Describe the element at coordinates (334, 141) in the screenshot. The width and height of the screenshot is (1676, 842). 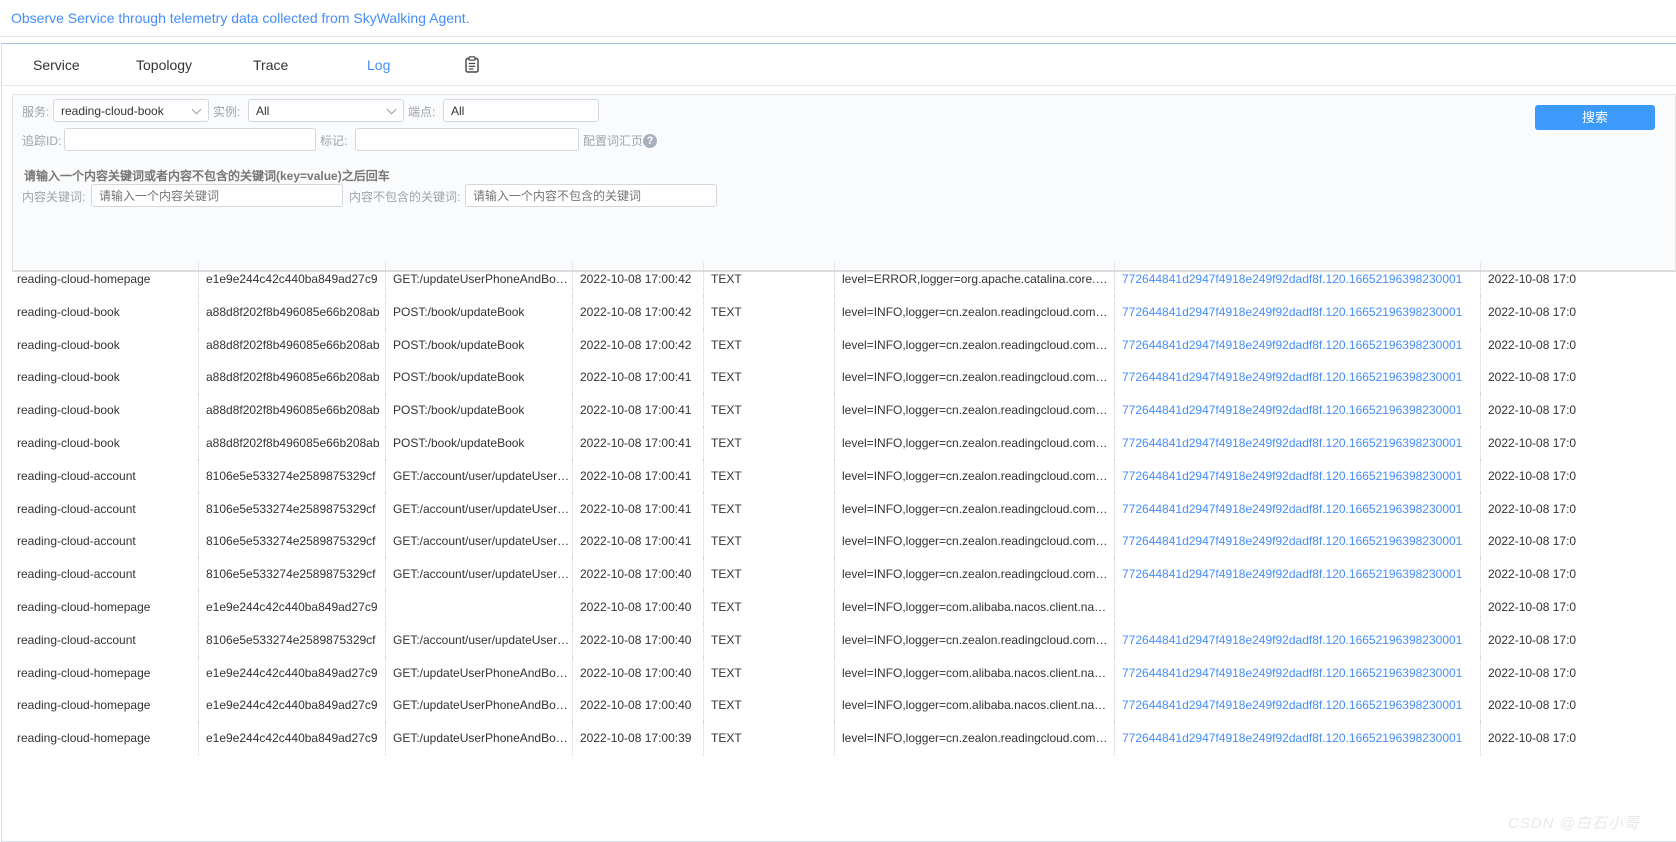
I see `tags-label: 标记:` at that location.